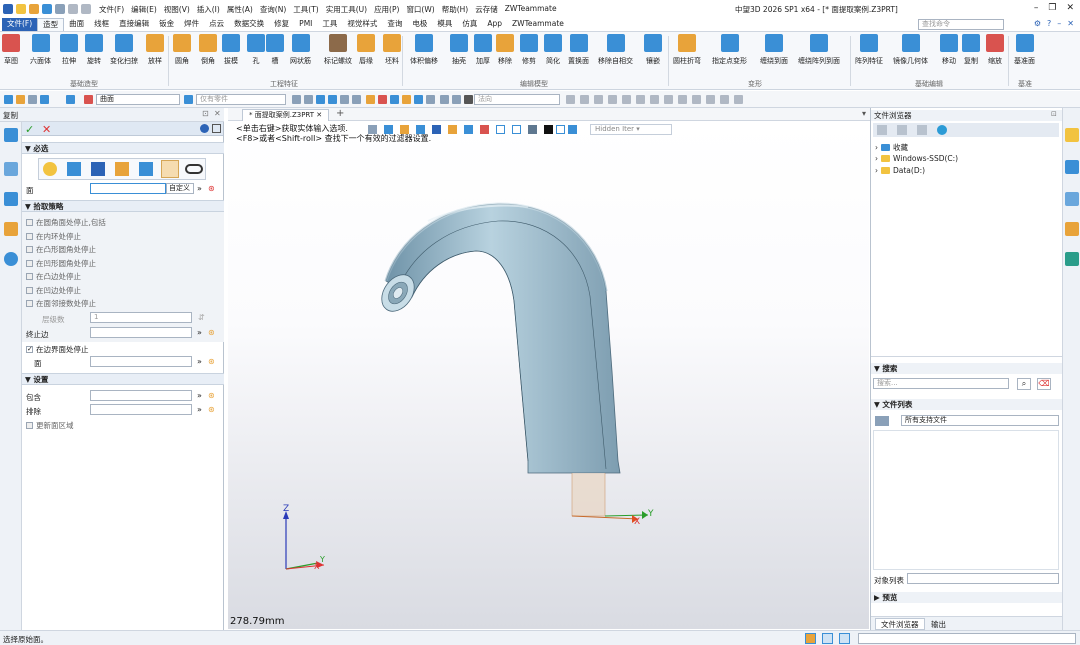  What do you see at coordinates (211, 361) in the screenshot?
I see `boundary-pick-icon: ⊛` at bounding box center [211, 361].